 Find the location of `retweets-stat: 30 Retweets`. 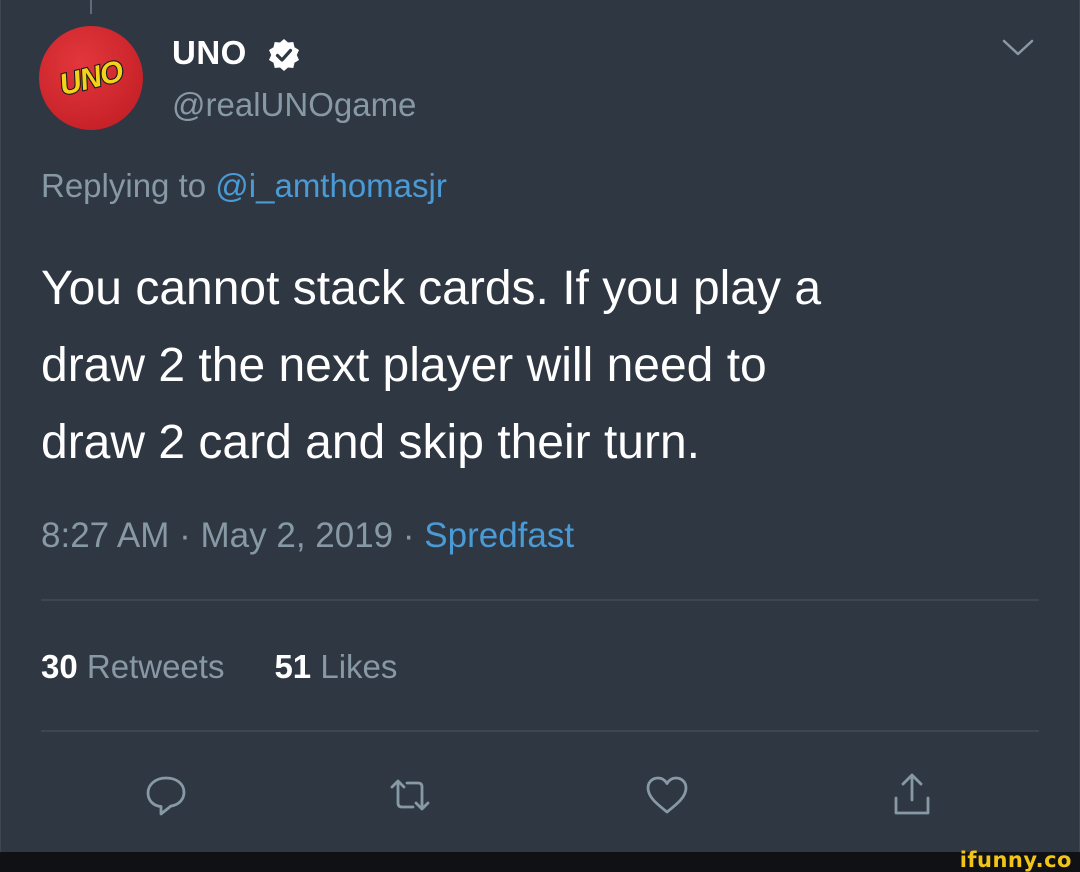

retweets-stat: 30 Retweets is located at coordinates (132, 666).